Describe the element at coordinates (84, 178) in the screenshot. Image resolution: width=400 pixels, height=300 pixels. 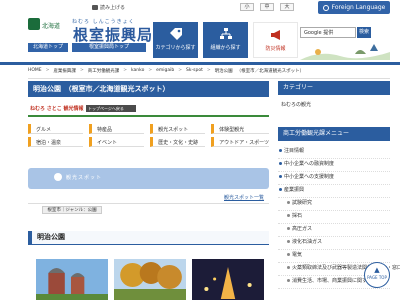
I see `tourism-spot-banner-label: 観光スポット` at that location.